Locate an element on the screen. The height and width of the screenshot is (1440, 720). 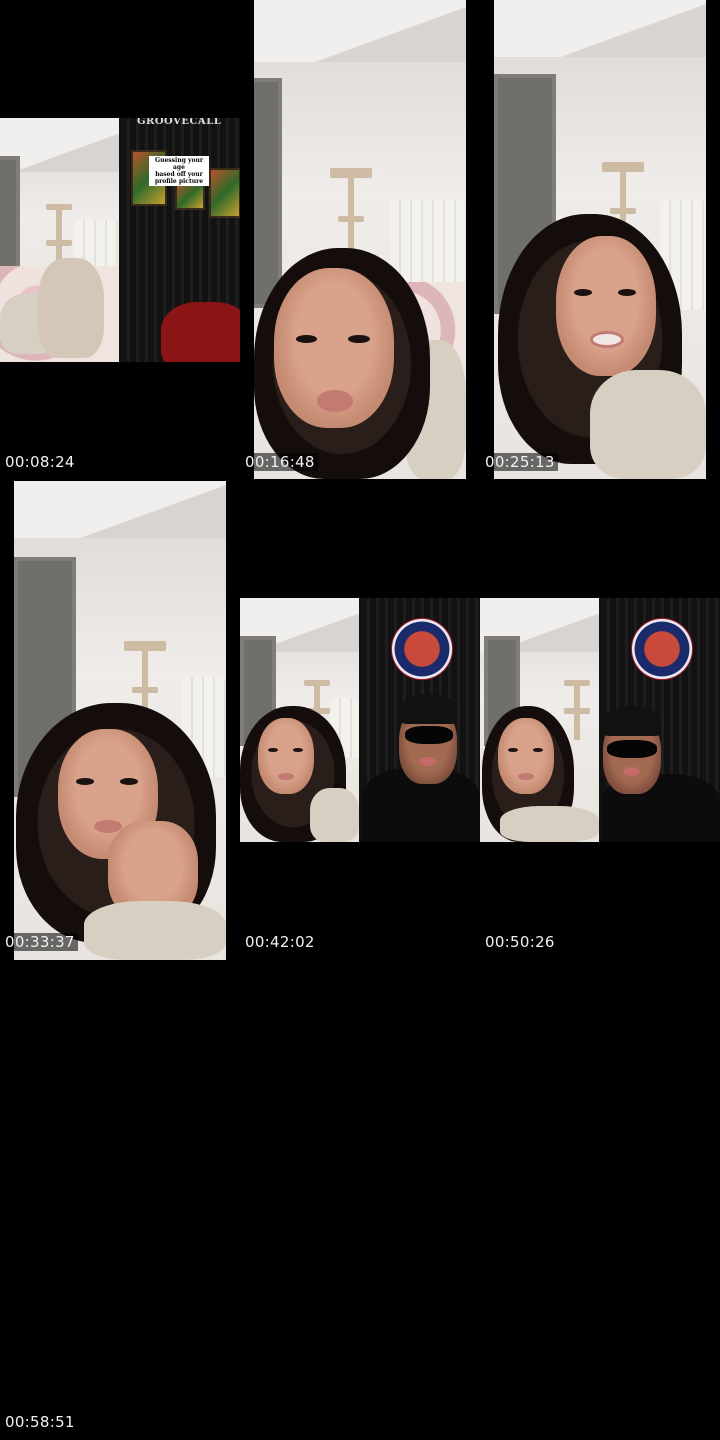
timestamp-7: 00:58:51 is located at coordinates (40, 1422).